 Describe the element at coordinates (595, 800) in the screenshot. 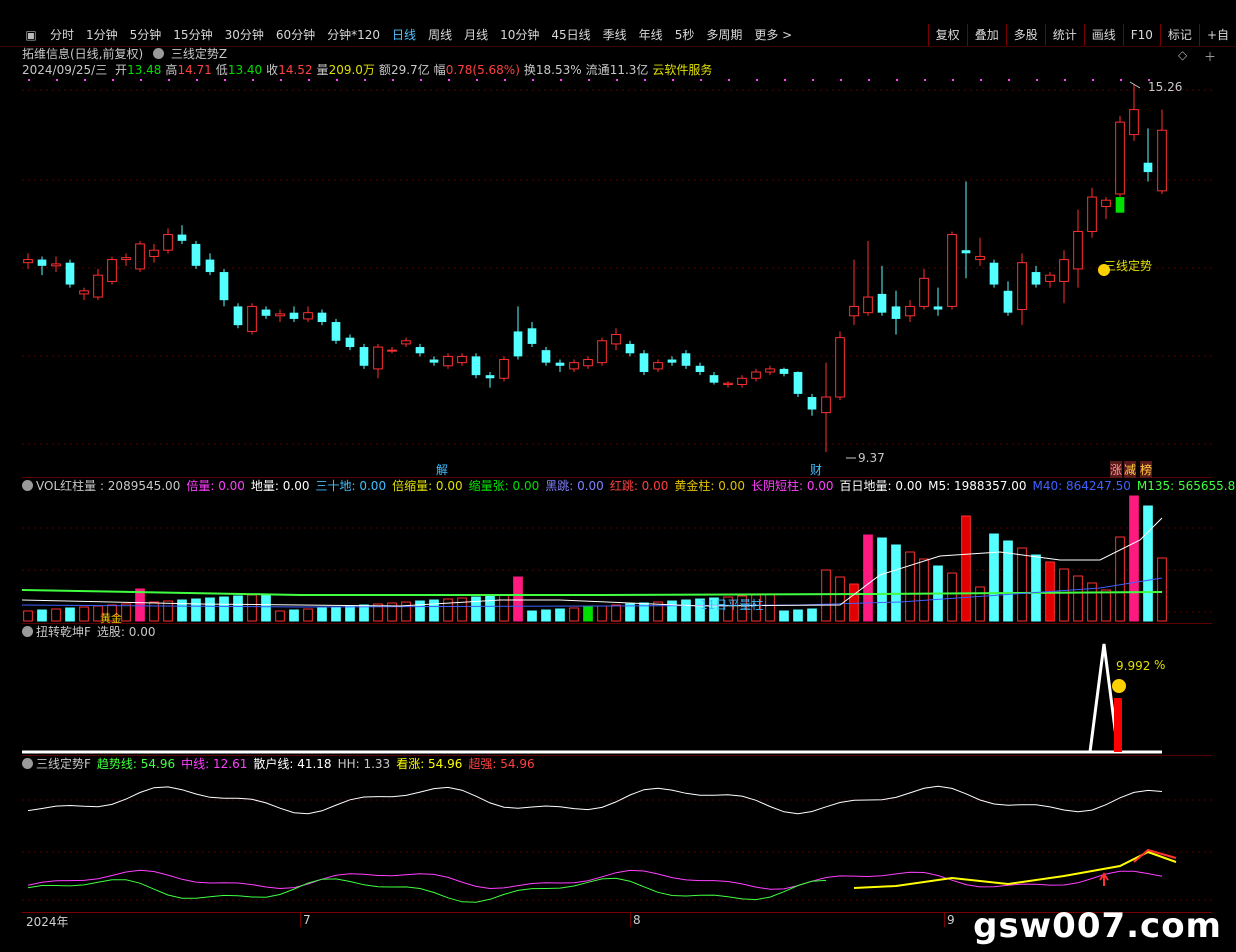

I see `retail-line` at that location.